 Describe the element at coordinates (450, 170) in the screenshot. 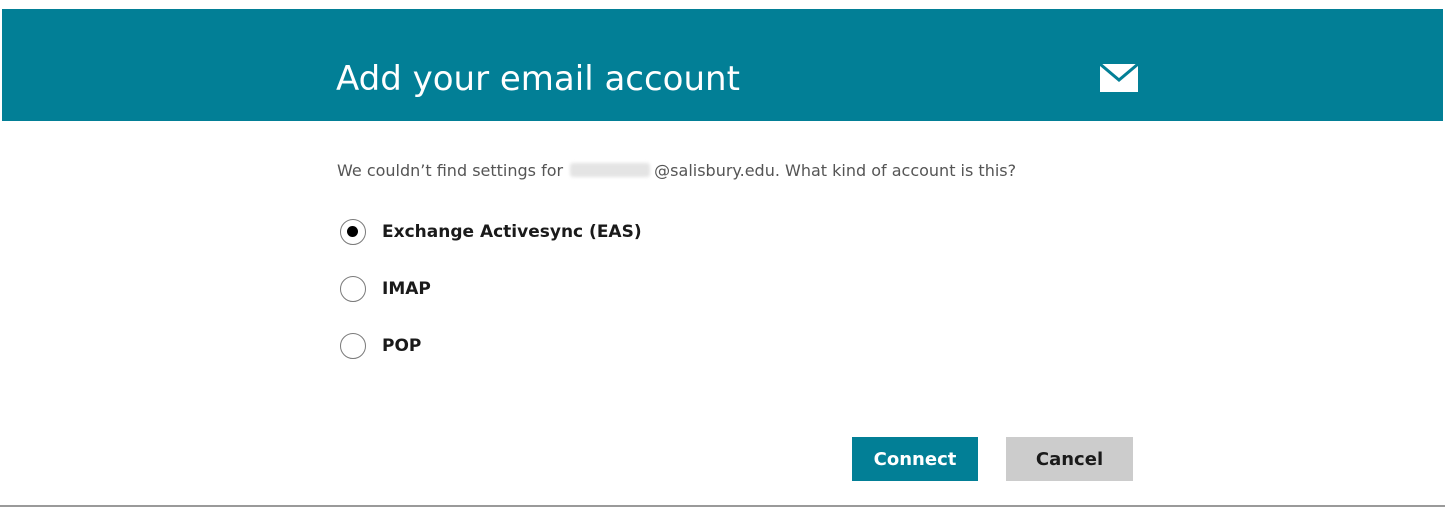

I see `message-prefix: We couldn’t find settings for` at that location.